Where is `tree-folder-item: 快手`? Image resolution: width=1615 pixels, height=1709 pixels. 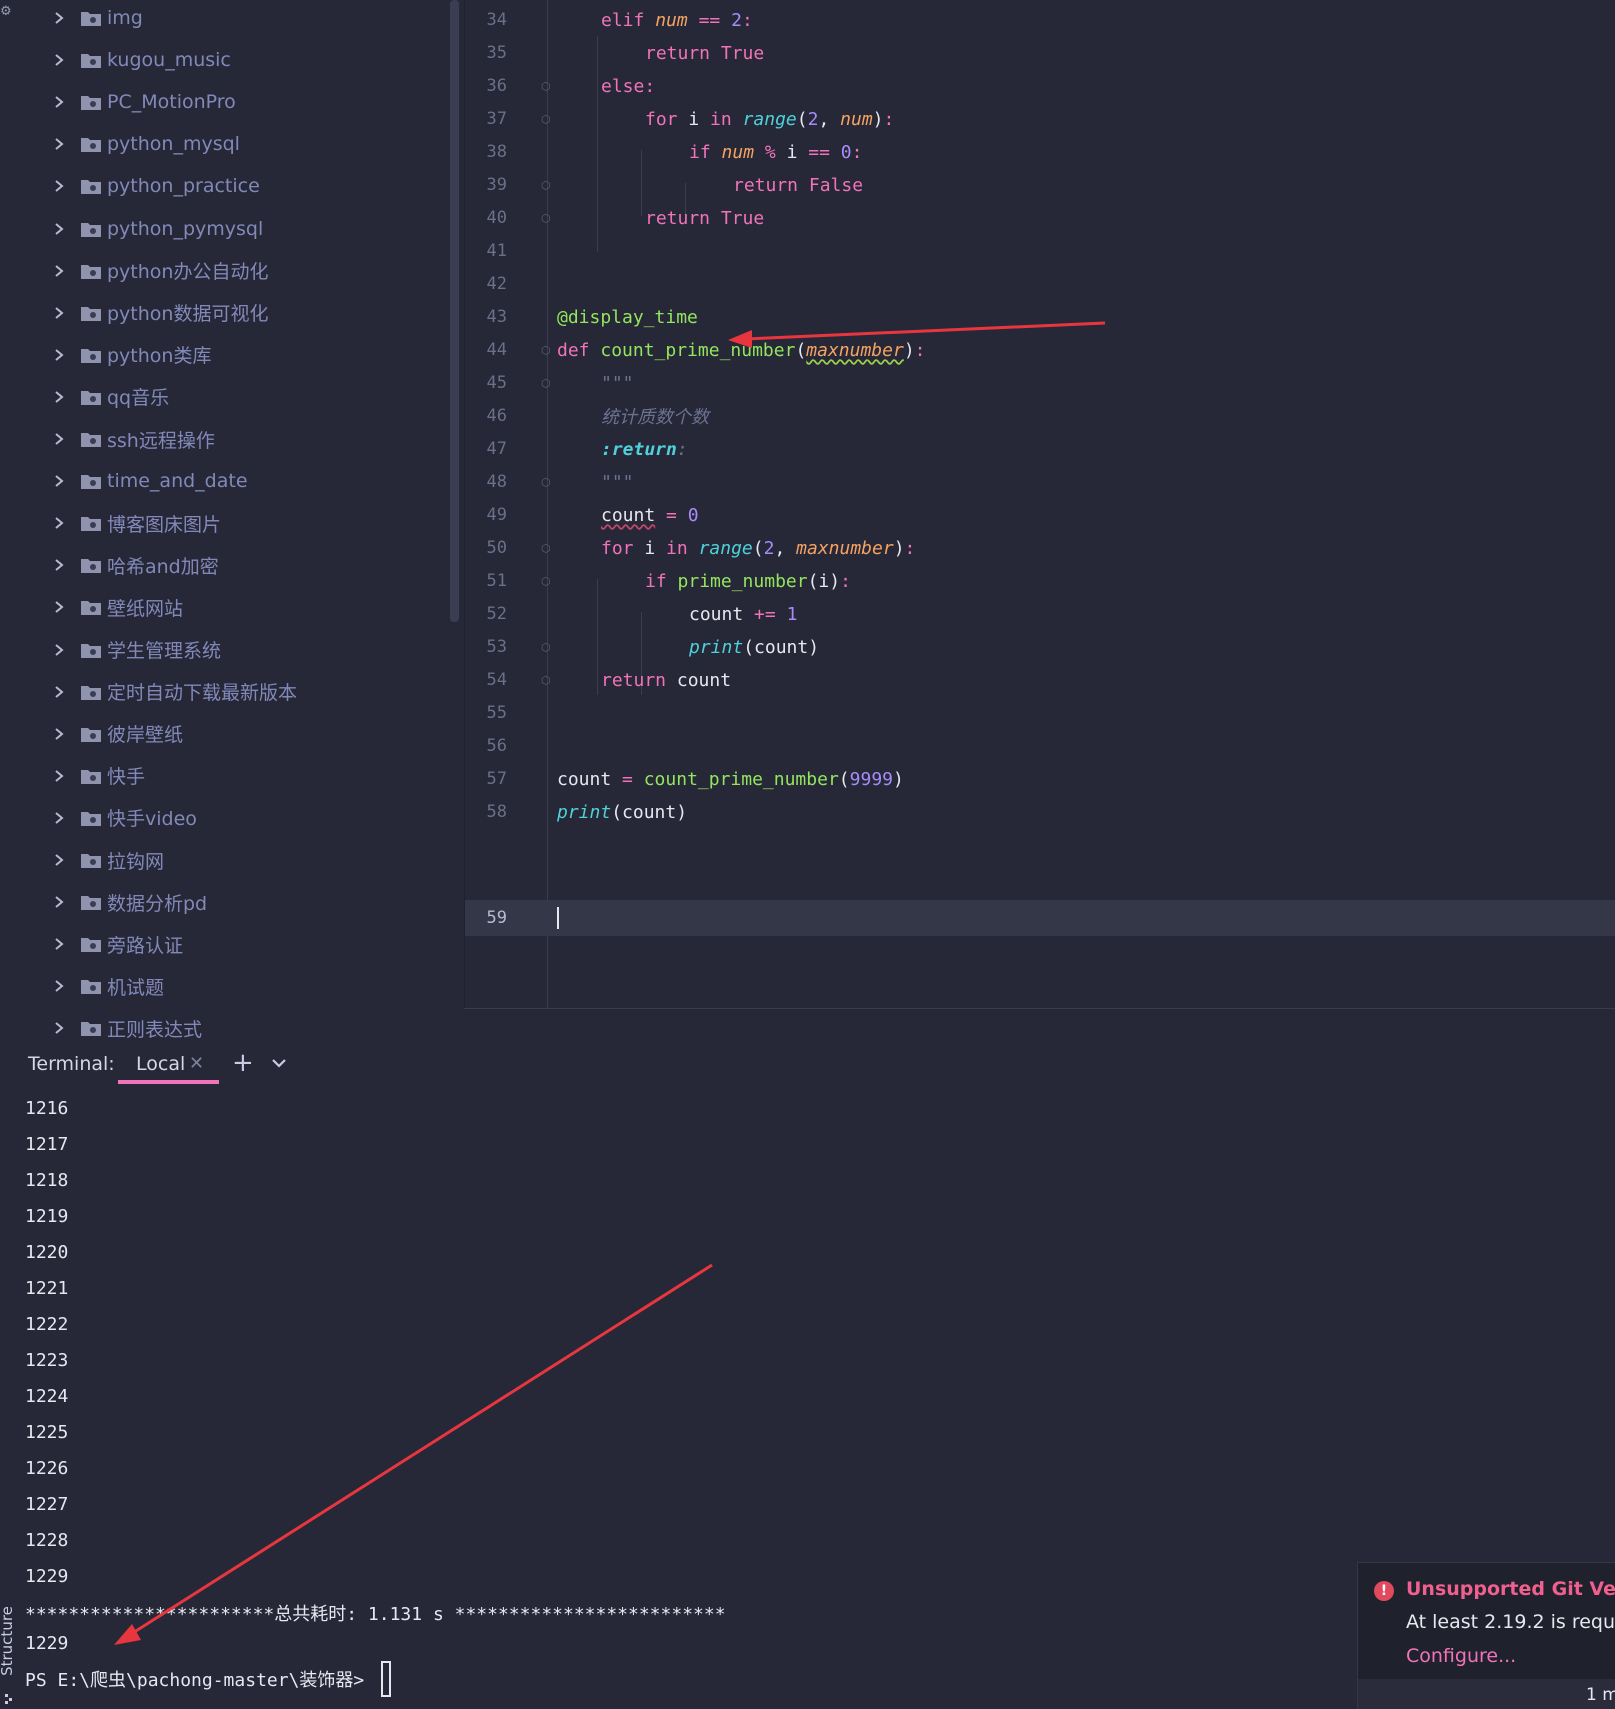 tree-folder-item: 快手 is located at coordinates (98, 776).